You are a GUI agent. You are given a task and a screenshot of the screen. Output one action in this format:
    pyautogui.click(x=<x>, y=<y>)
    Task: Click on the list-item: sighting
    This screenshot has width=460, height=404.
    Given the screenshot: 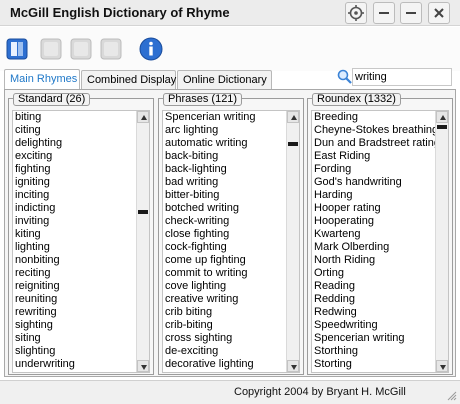 What is the action you would take?
    pyautogui.click(x=76, y=325)
    